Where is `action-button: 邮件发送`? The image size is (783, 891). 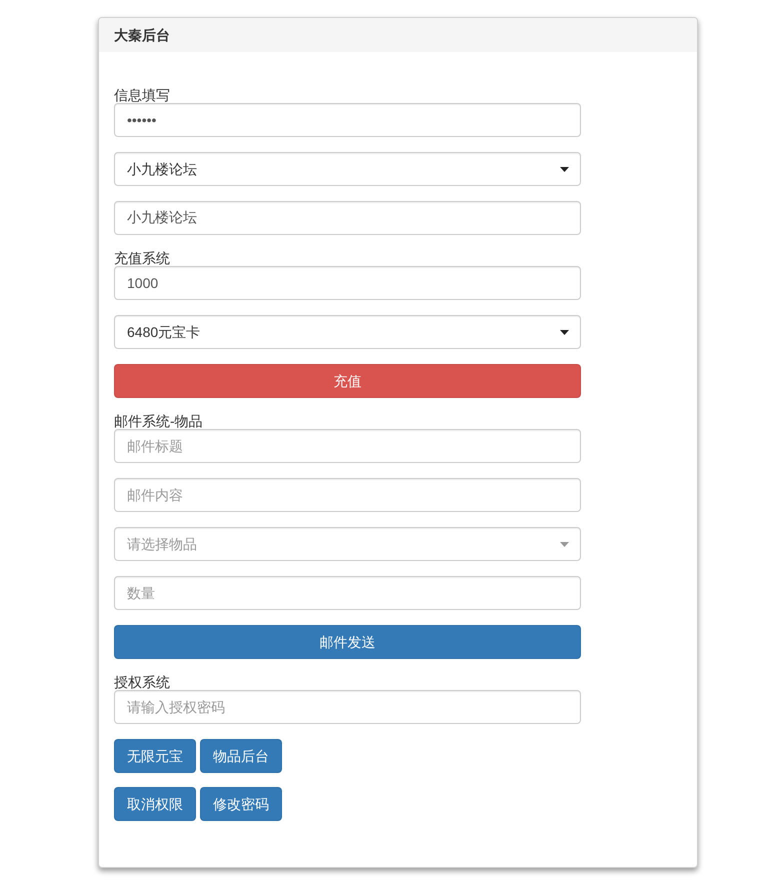 action-button: 邮件发送 is located at coordinates (347, 642).